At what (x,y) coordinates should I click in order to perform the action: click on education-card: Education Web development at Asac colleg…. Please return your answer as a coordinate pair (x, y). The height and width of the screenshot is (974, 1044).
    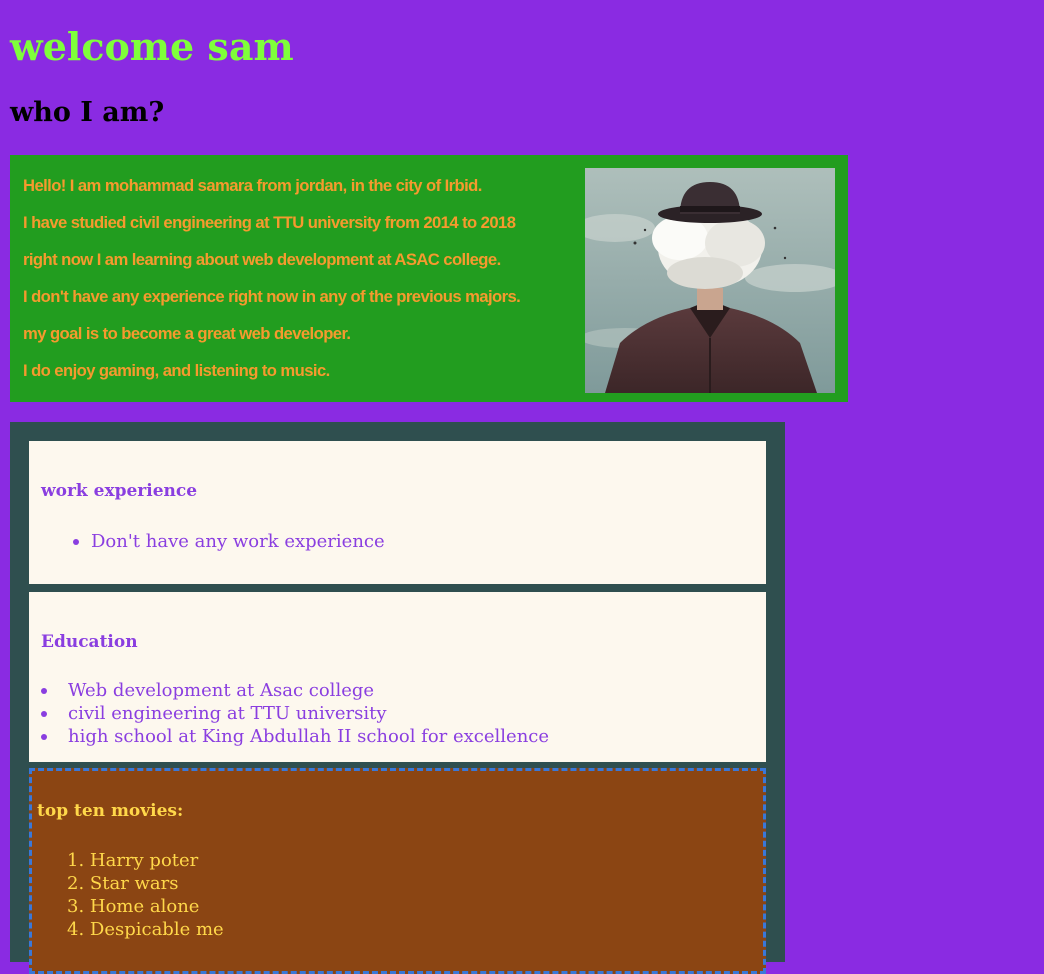
    Looking at the image, I should click on (397, 677).